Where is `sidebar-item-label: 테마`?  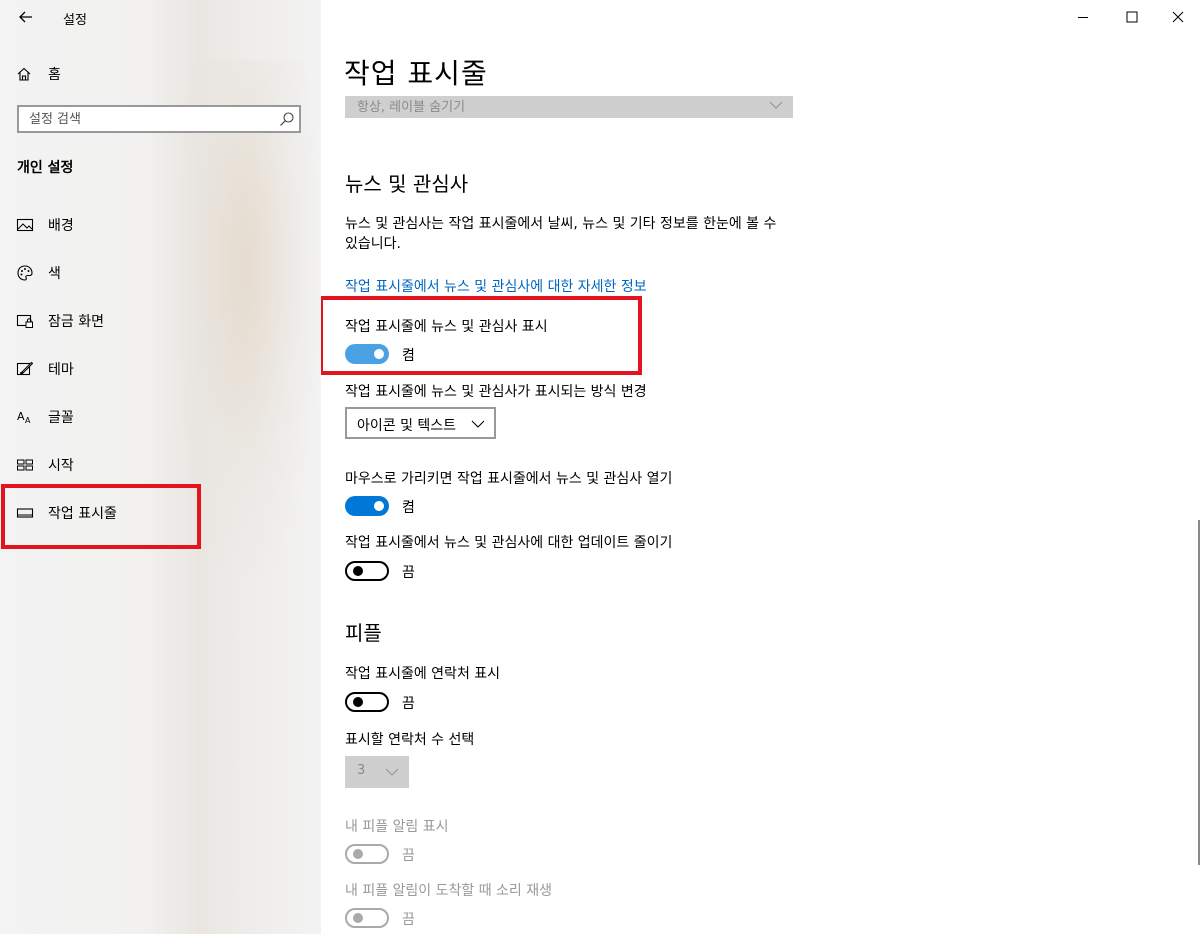
sidebar-item-label: 테마 is located at coordinates (61, 370).